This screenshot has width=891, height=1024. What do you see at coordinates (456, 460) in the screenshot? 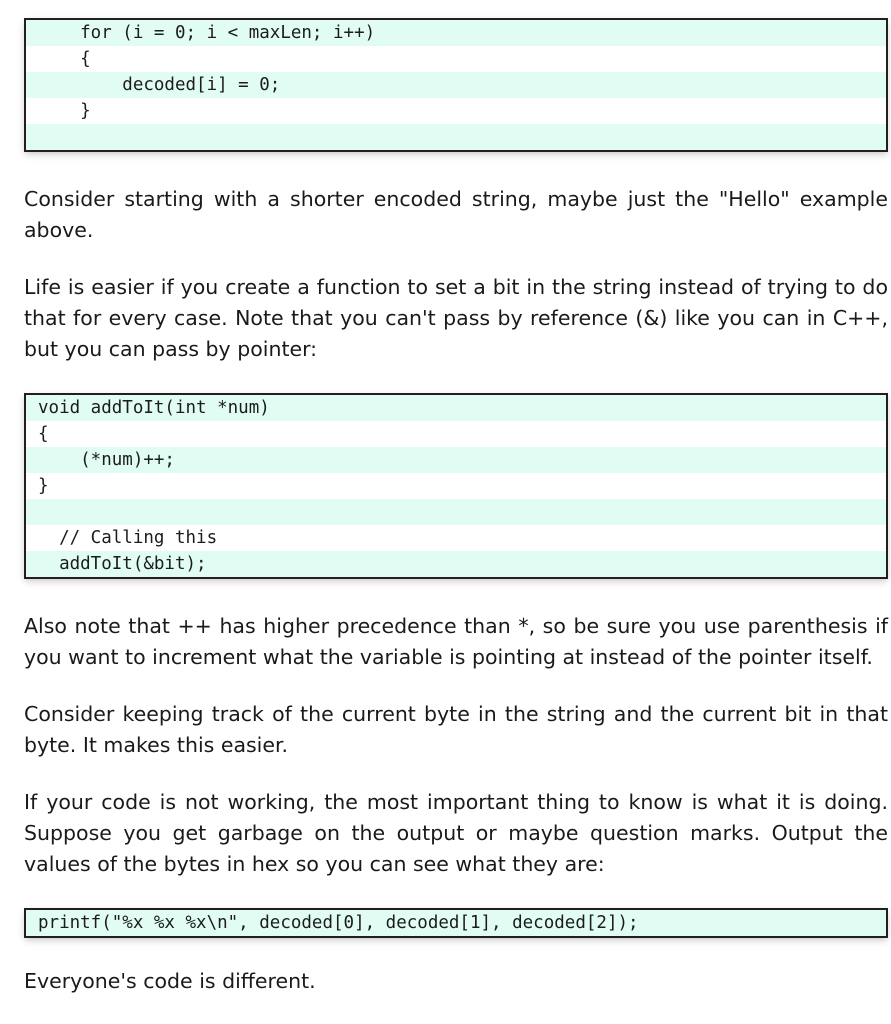
I see `code-line: (*num)++;` at bounding box center [456, 460].